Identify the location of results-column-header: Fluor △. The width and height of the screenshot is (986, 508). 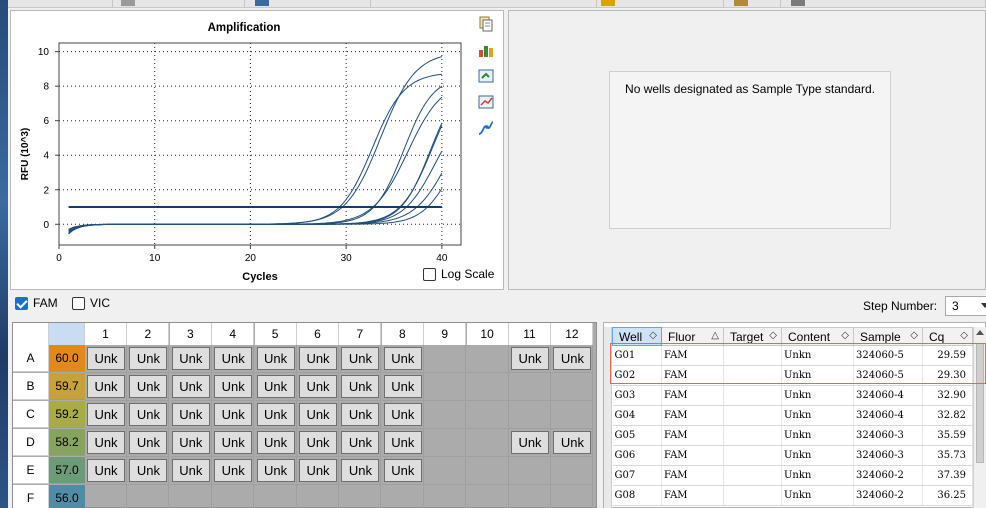
(692, 336).